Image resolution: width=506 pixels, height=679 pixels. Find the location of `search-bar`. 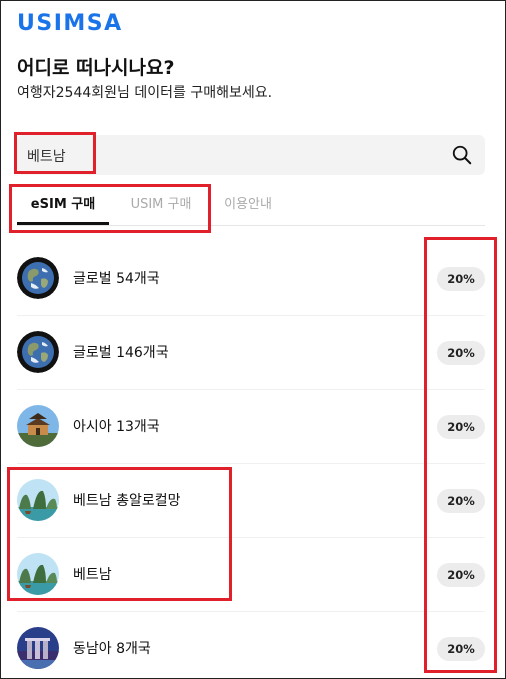

search-bar is located at coordinates (251, 156).